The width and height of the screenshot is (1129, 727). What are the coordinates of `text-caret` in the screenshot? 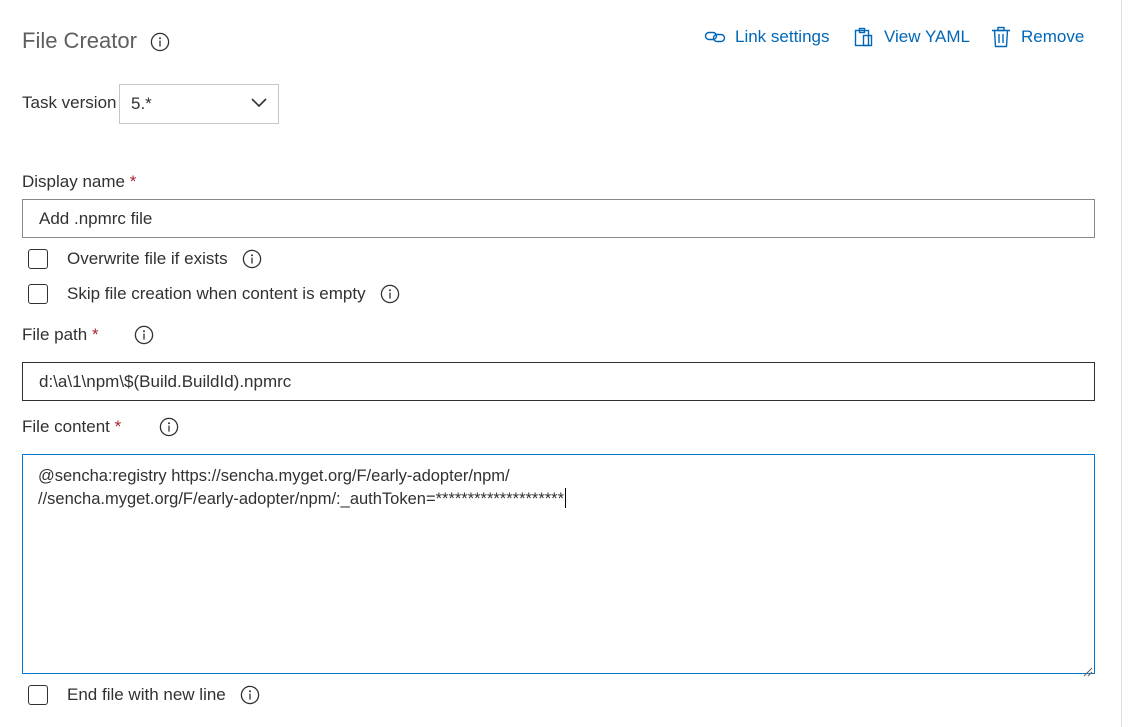 It's located at (566, 498).